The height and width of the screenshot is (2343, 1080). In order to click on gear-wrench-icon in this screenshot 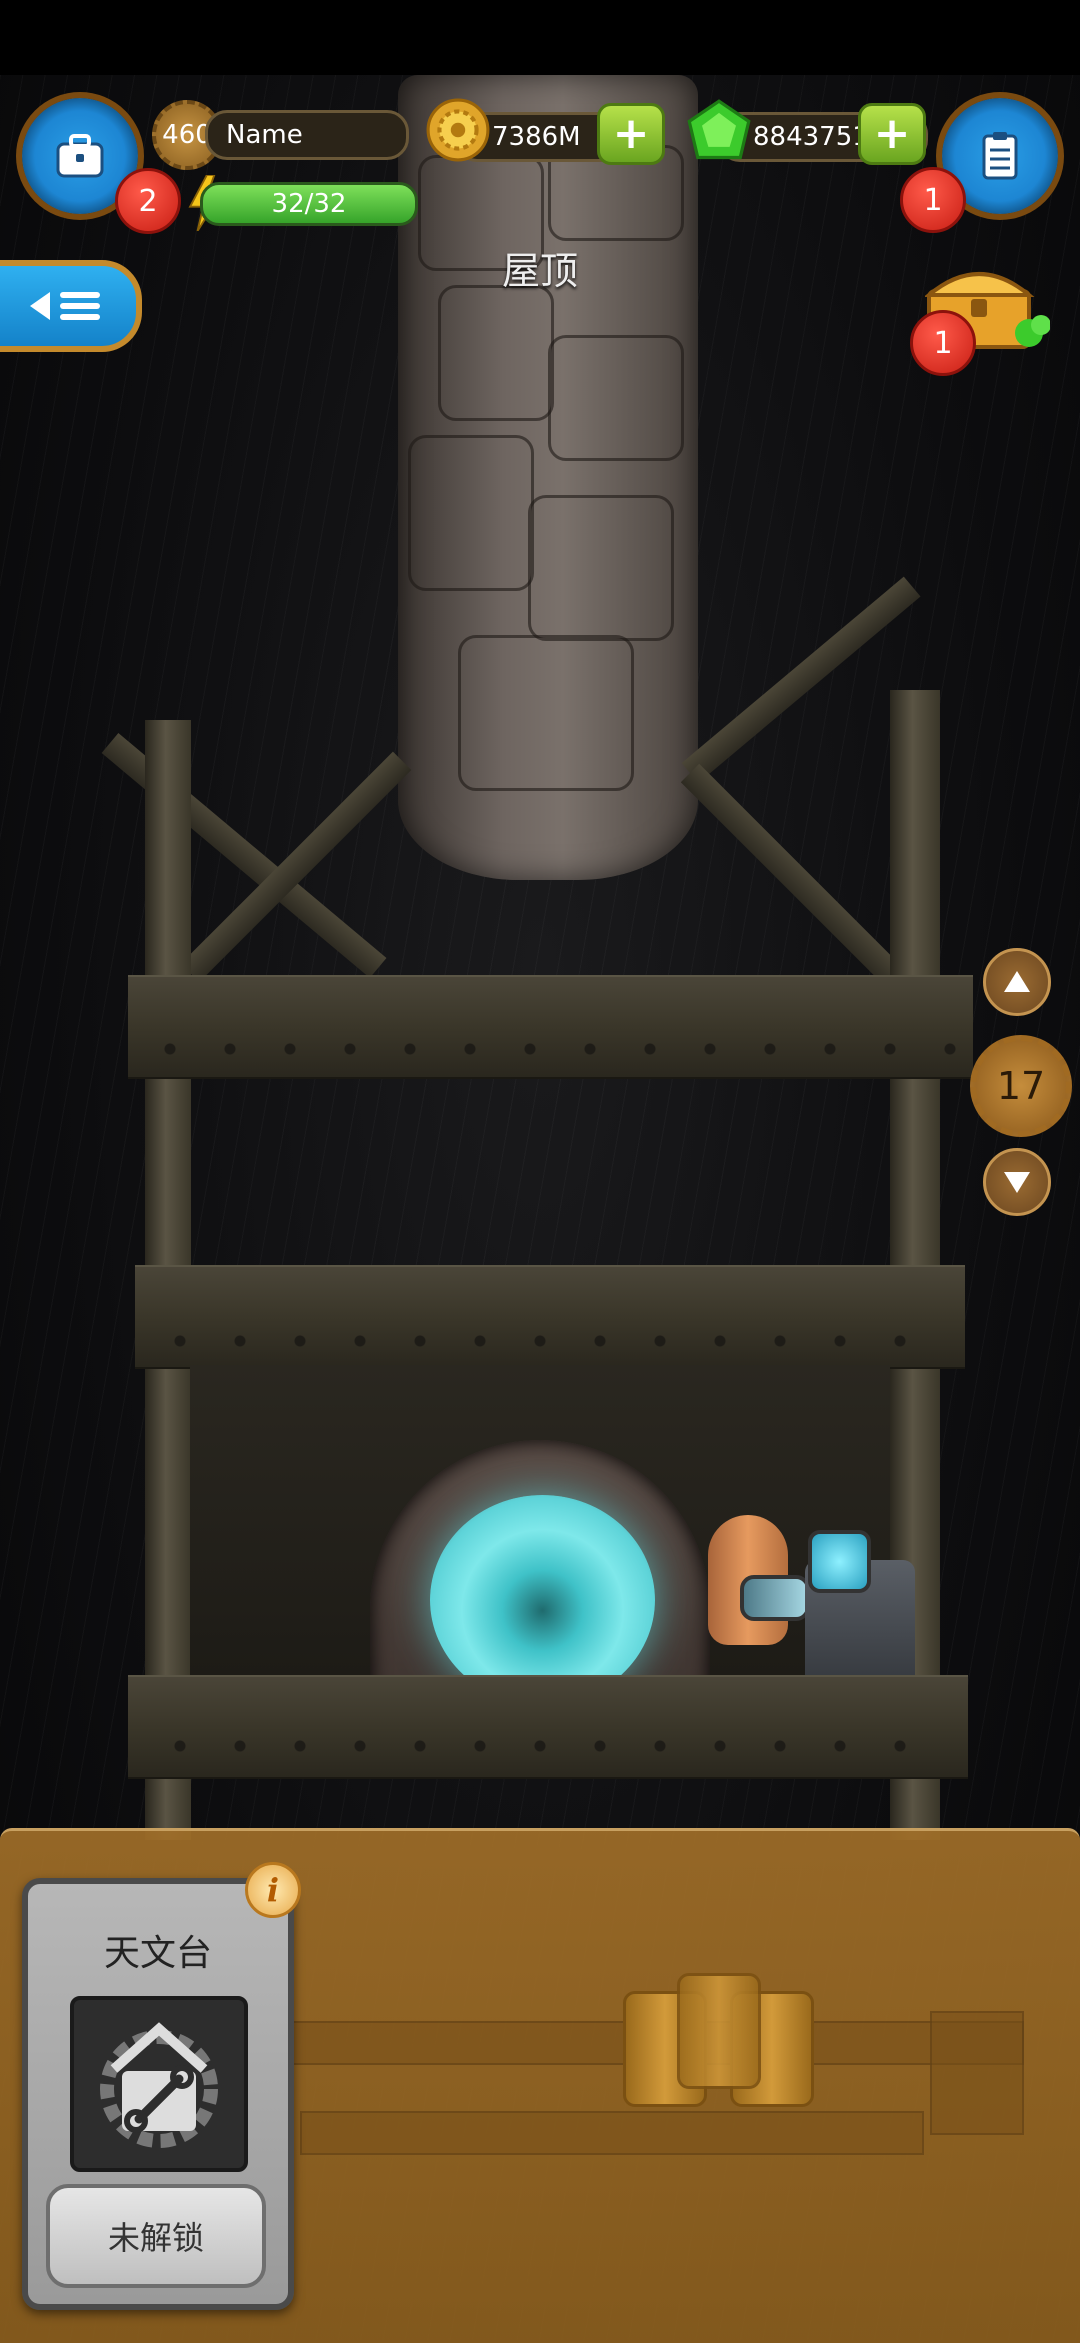, I will do `click(159, 2085)`.